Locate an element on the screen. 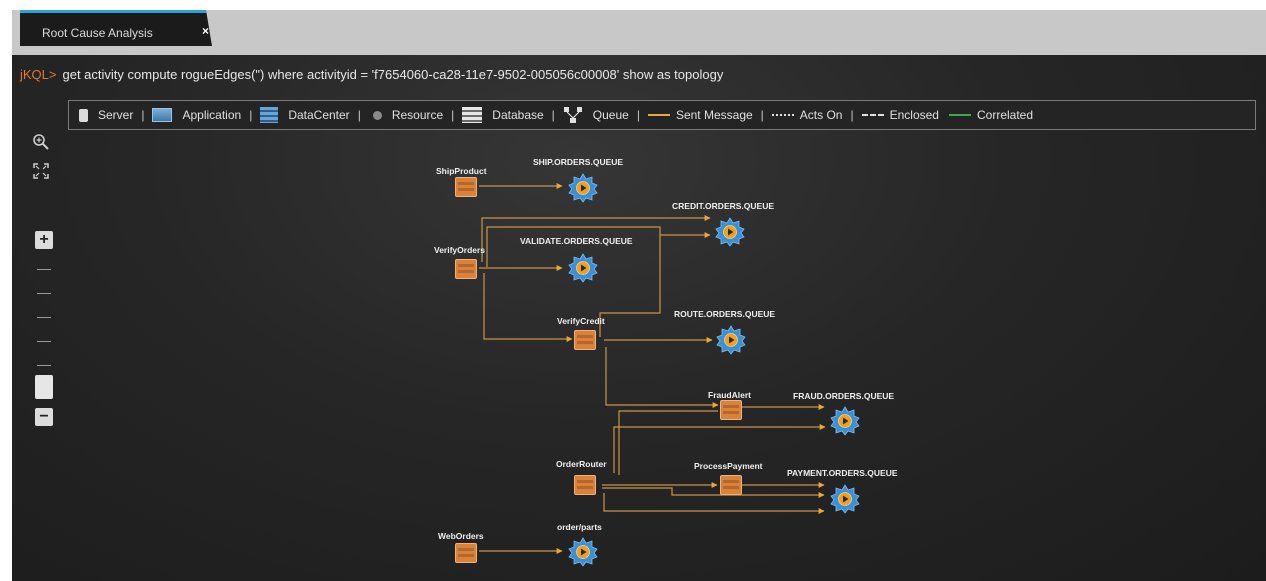 The width and height of the screenshot is (1266, 581). server-shipproduct: ShipProduct is located at coordinates (461, 181).